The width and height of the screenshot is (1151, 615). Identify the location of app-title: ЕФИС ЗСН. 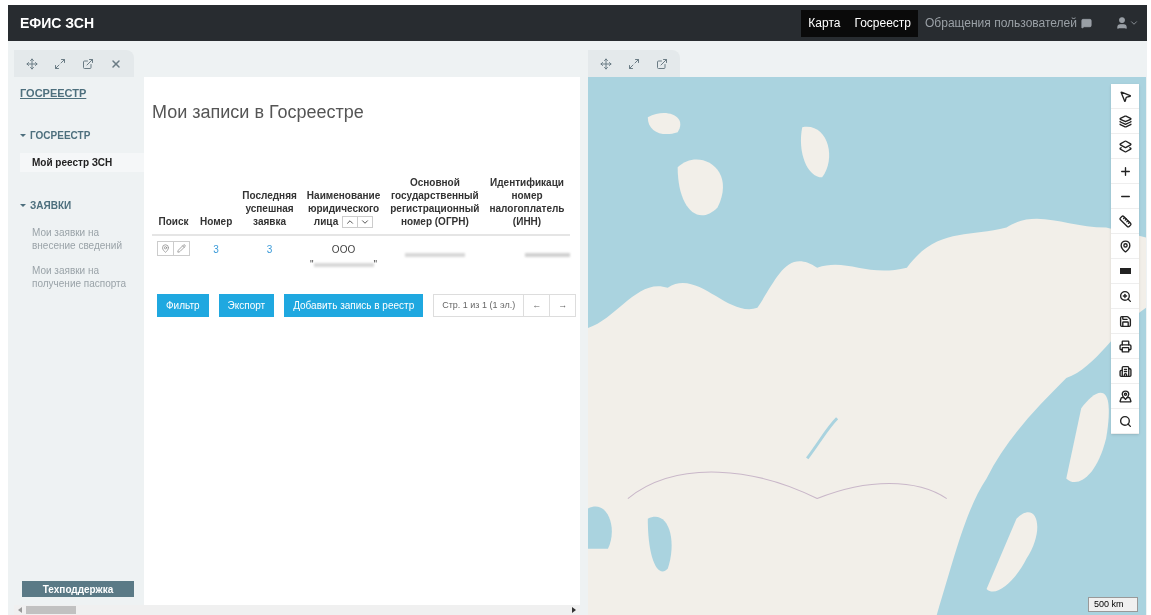
(57, 23).